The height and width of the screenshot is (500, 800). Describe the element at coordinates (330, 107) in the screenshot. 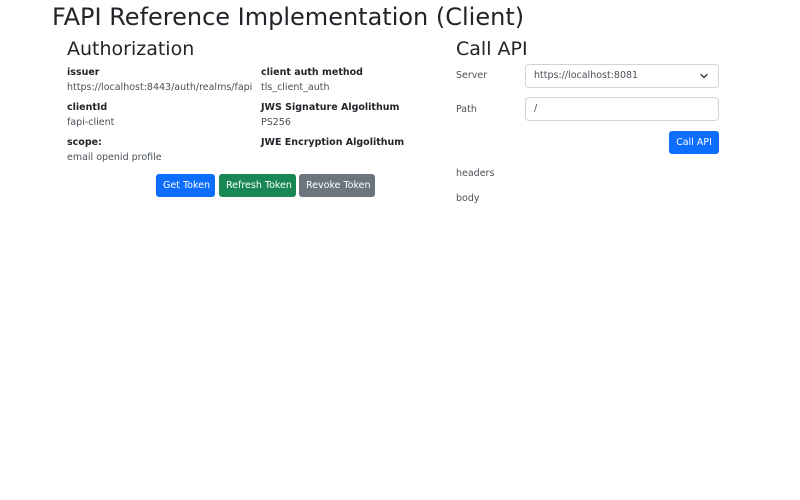

I see `jws-signature-label: JWS Signature Algolithum` at that location.